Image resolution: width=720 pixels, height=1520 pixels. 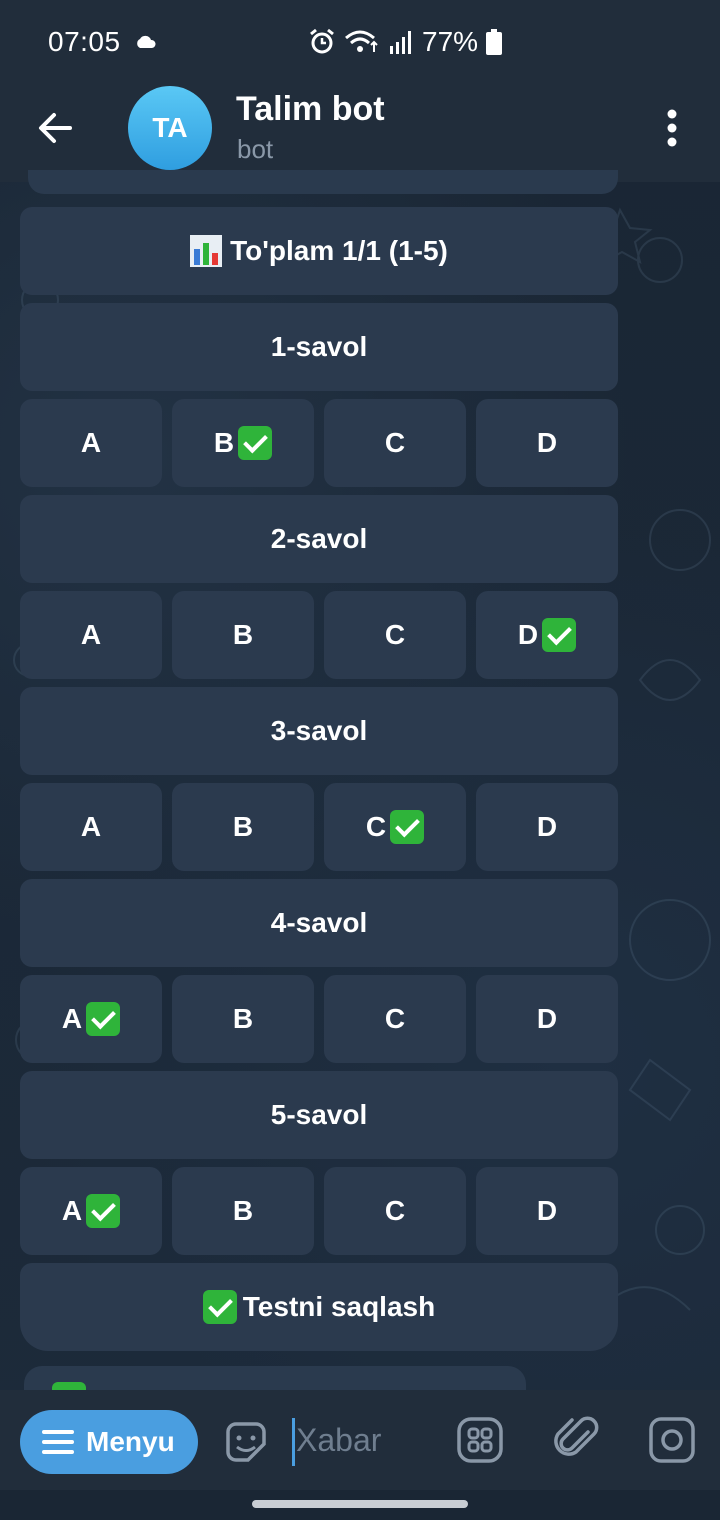 I want to click on message-bubble-partial, so click(x=323, y=182).